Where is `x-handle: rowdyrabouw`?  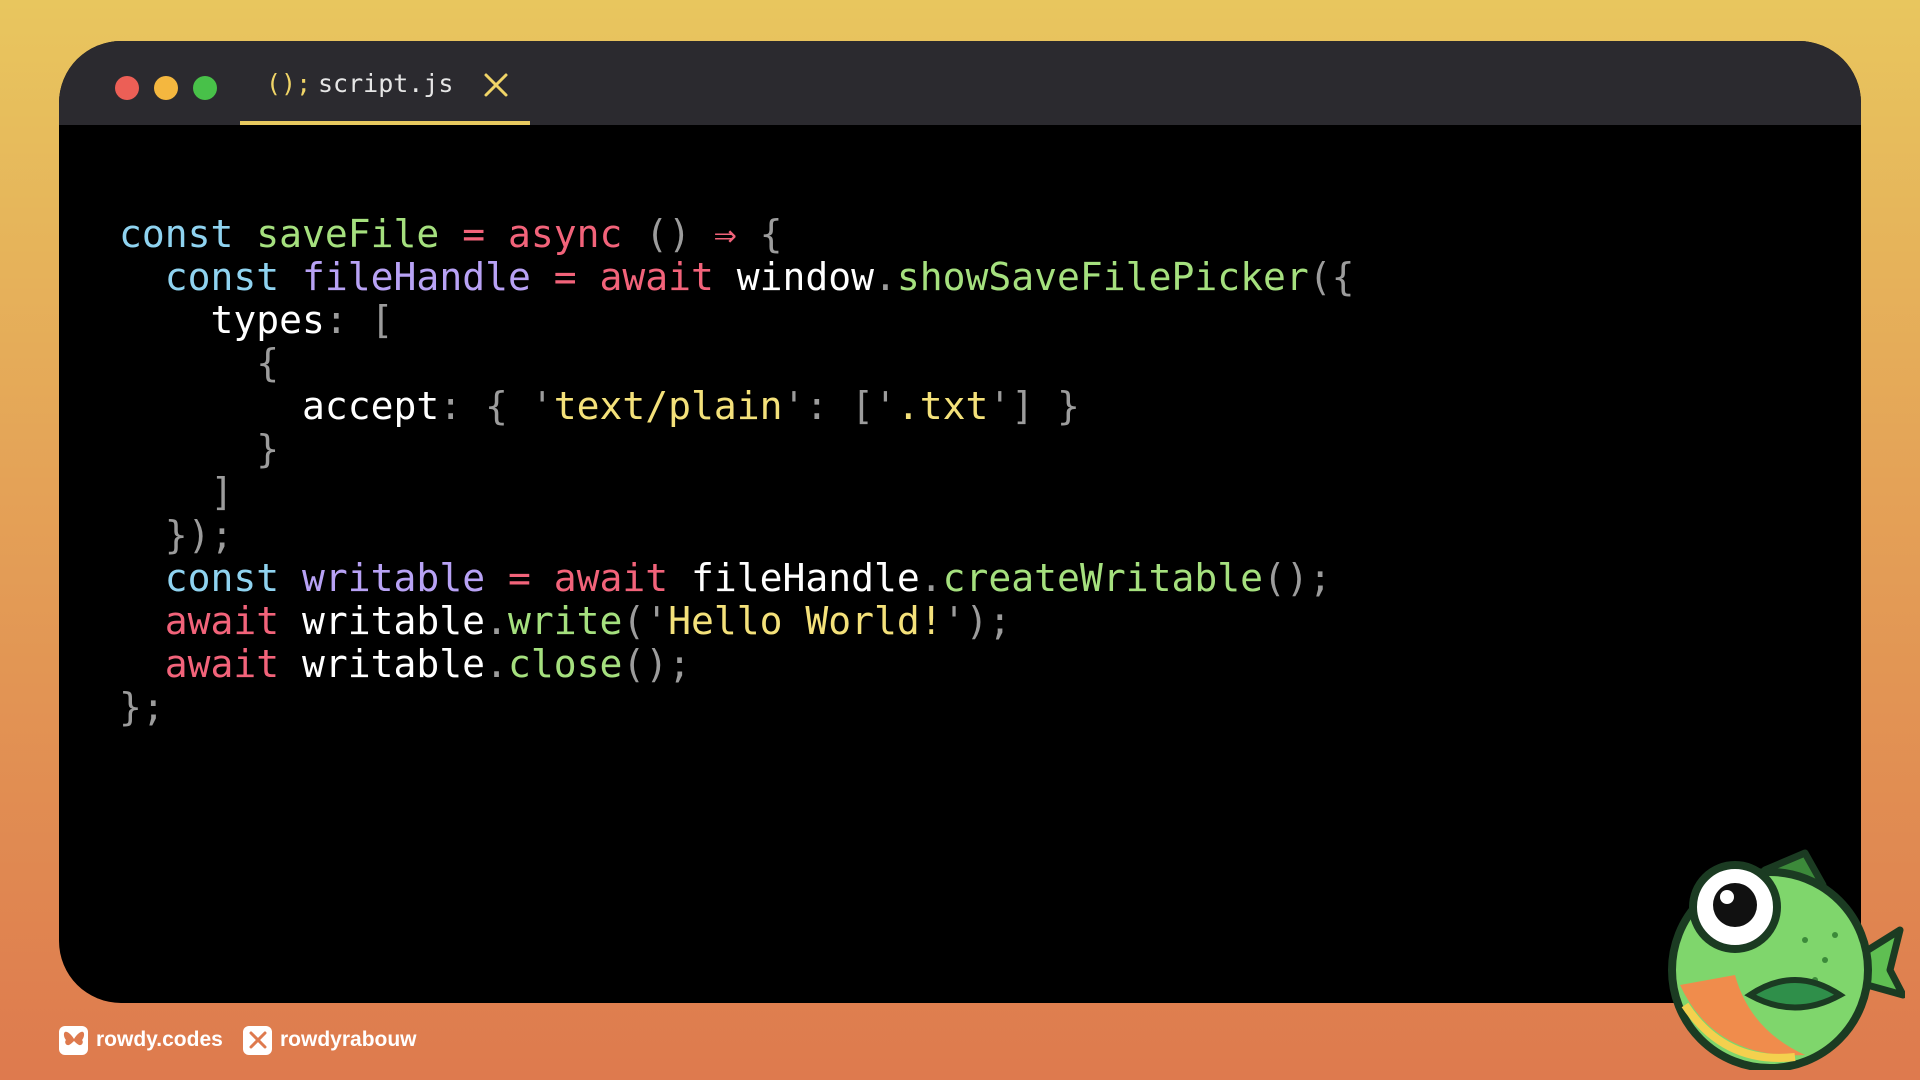 x-handle: rowdyrabouw is located at coordinates (348, 1039).